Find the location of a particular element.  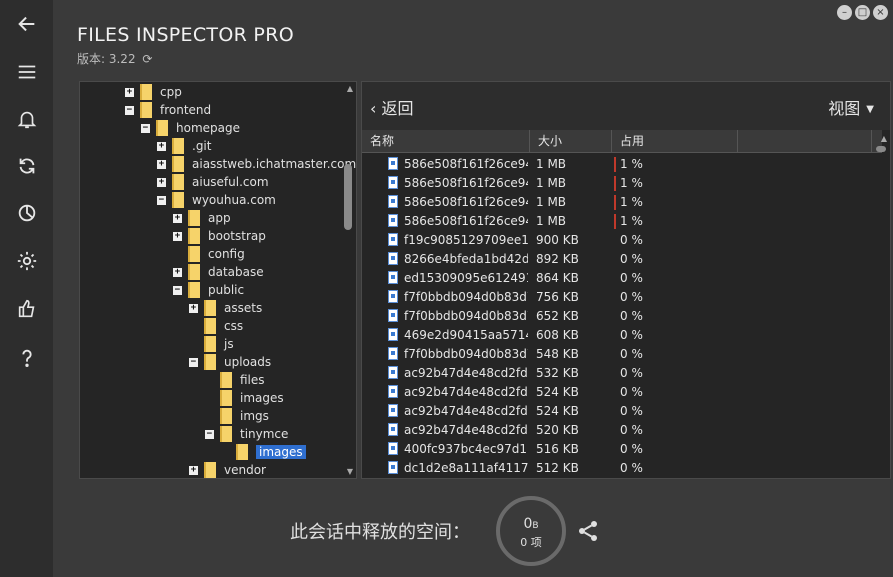

back-button: ‹ 返回 is located at coordinates (392, 107).